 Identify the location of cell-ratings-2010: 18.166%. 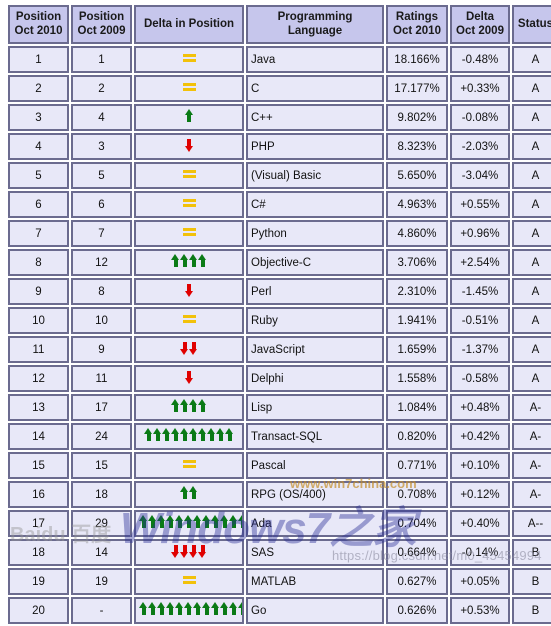
(417, 59).